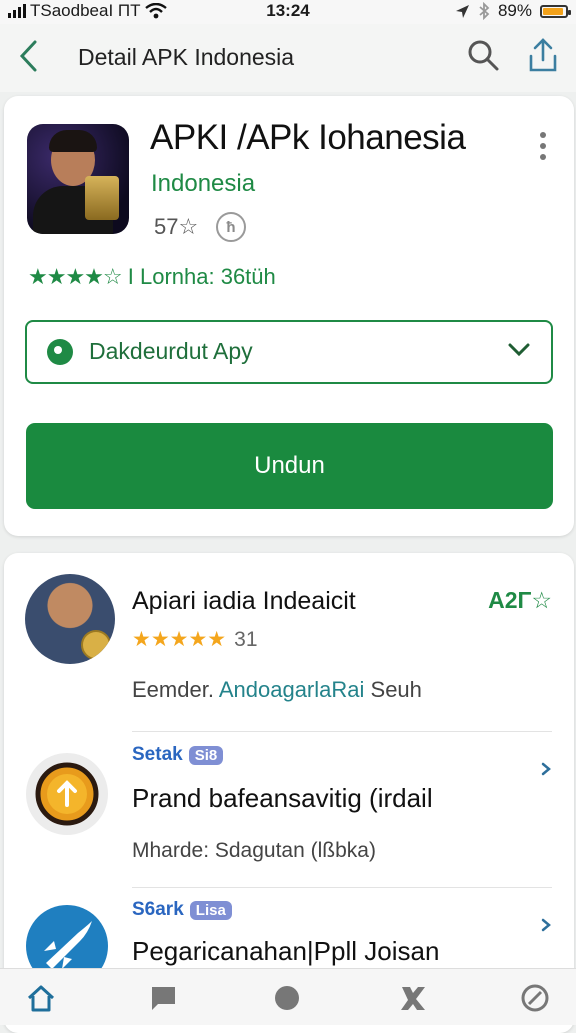 This screenshot has height=1033, width=576. What do you see at coordinates (206, 755) in the screenshot?
I see `tag-pill: Si8` at bounding box center [206, 755].